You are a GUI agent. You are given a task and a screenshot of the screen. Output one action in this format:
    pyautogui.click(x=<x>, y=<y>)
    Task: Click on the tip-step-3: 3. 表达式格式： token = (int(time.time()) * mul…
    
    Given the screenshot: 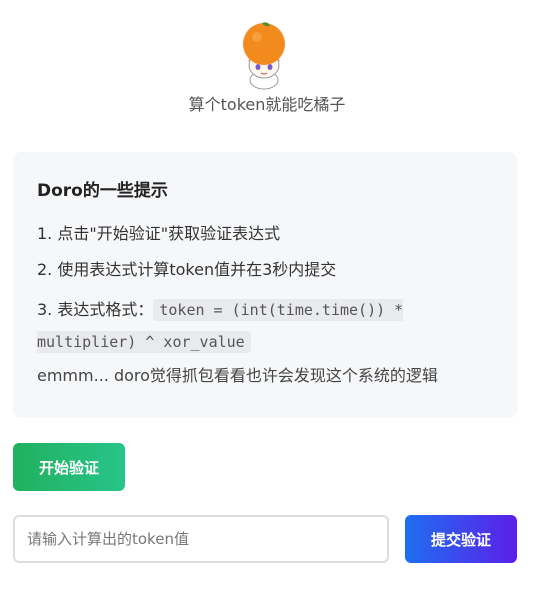 What is the action you would take?
    pyautogui.click(x=265, y=326)
    